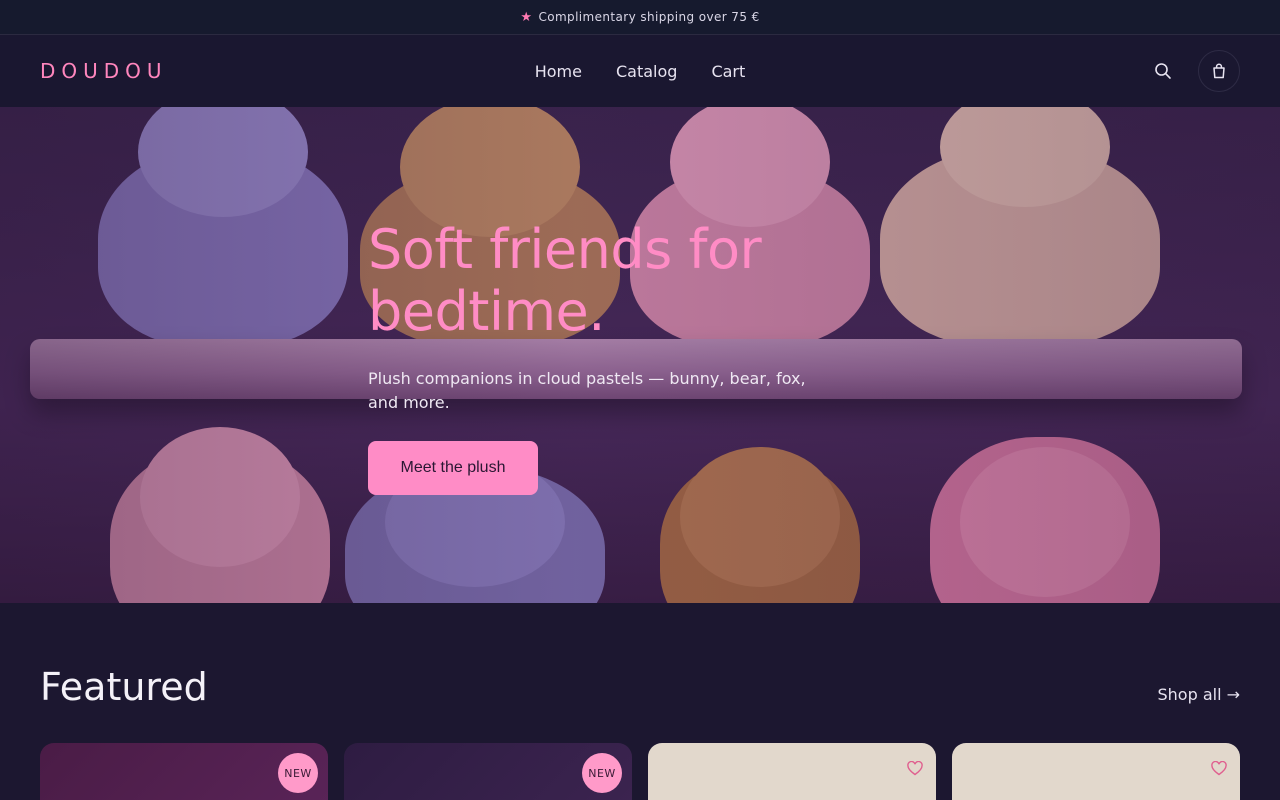 This screenshot has height=800, width=1280. What do you see at coordinates (646, 71) in the screenshot?
I see `nav-catalog: Catalog` at bounding box center [646, 71].